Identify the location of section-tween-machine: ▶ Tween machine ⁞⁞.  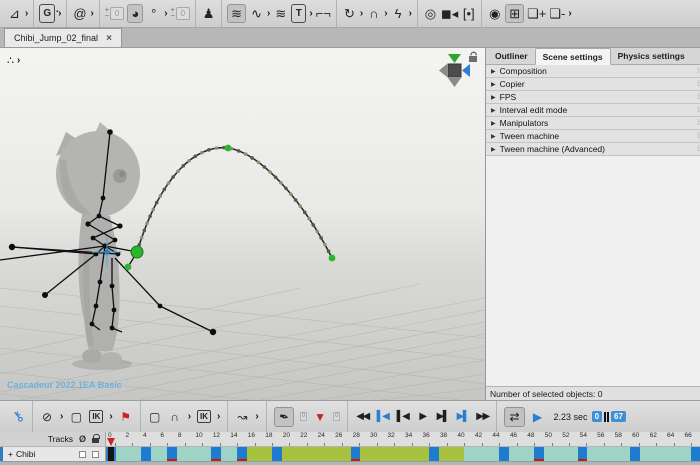
(593, 136).